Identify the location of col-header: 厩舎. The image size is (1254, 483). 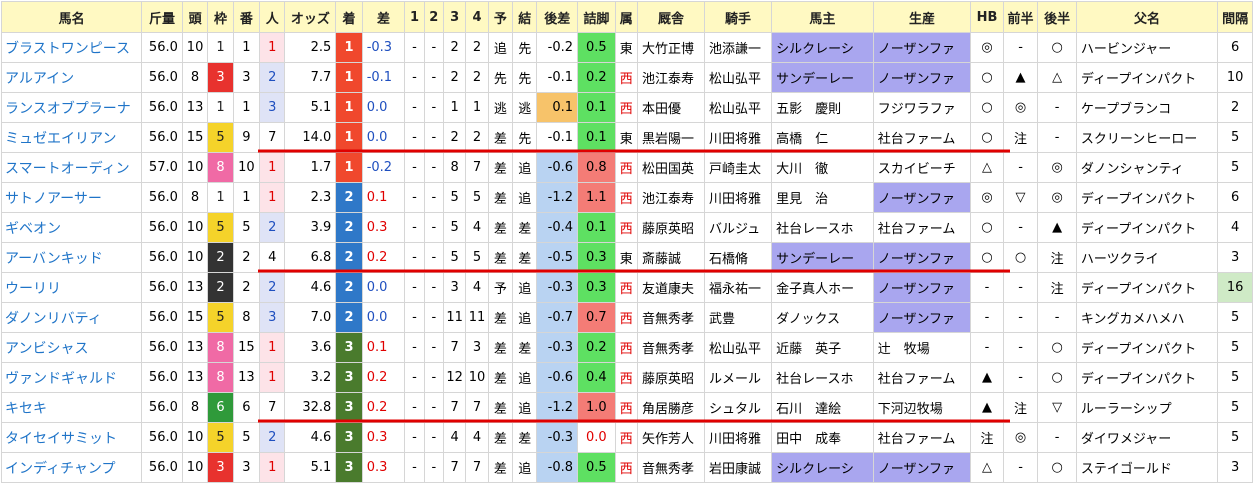
(671, 17).